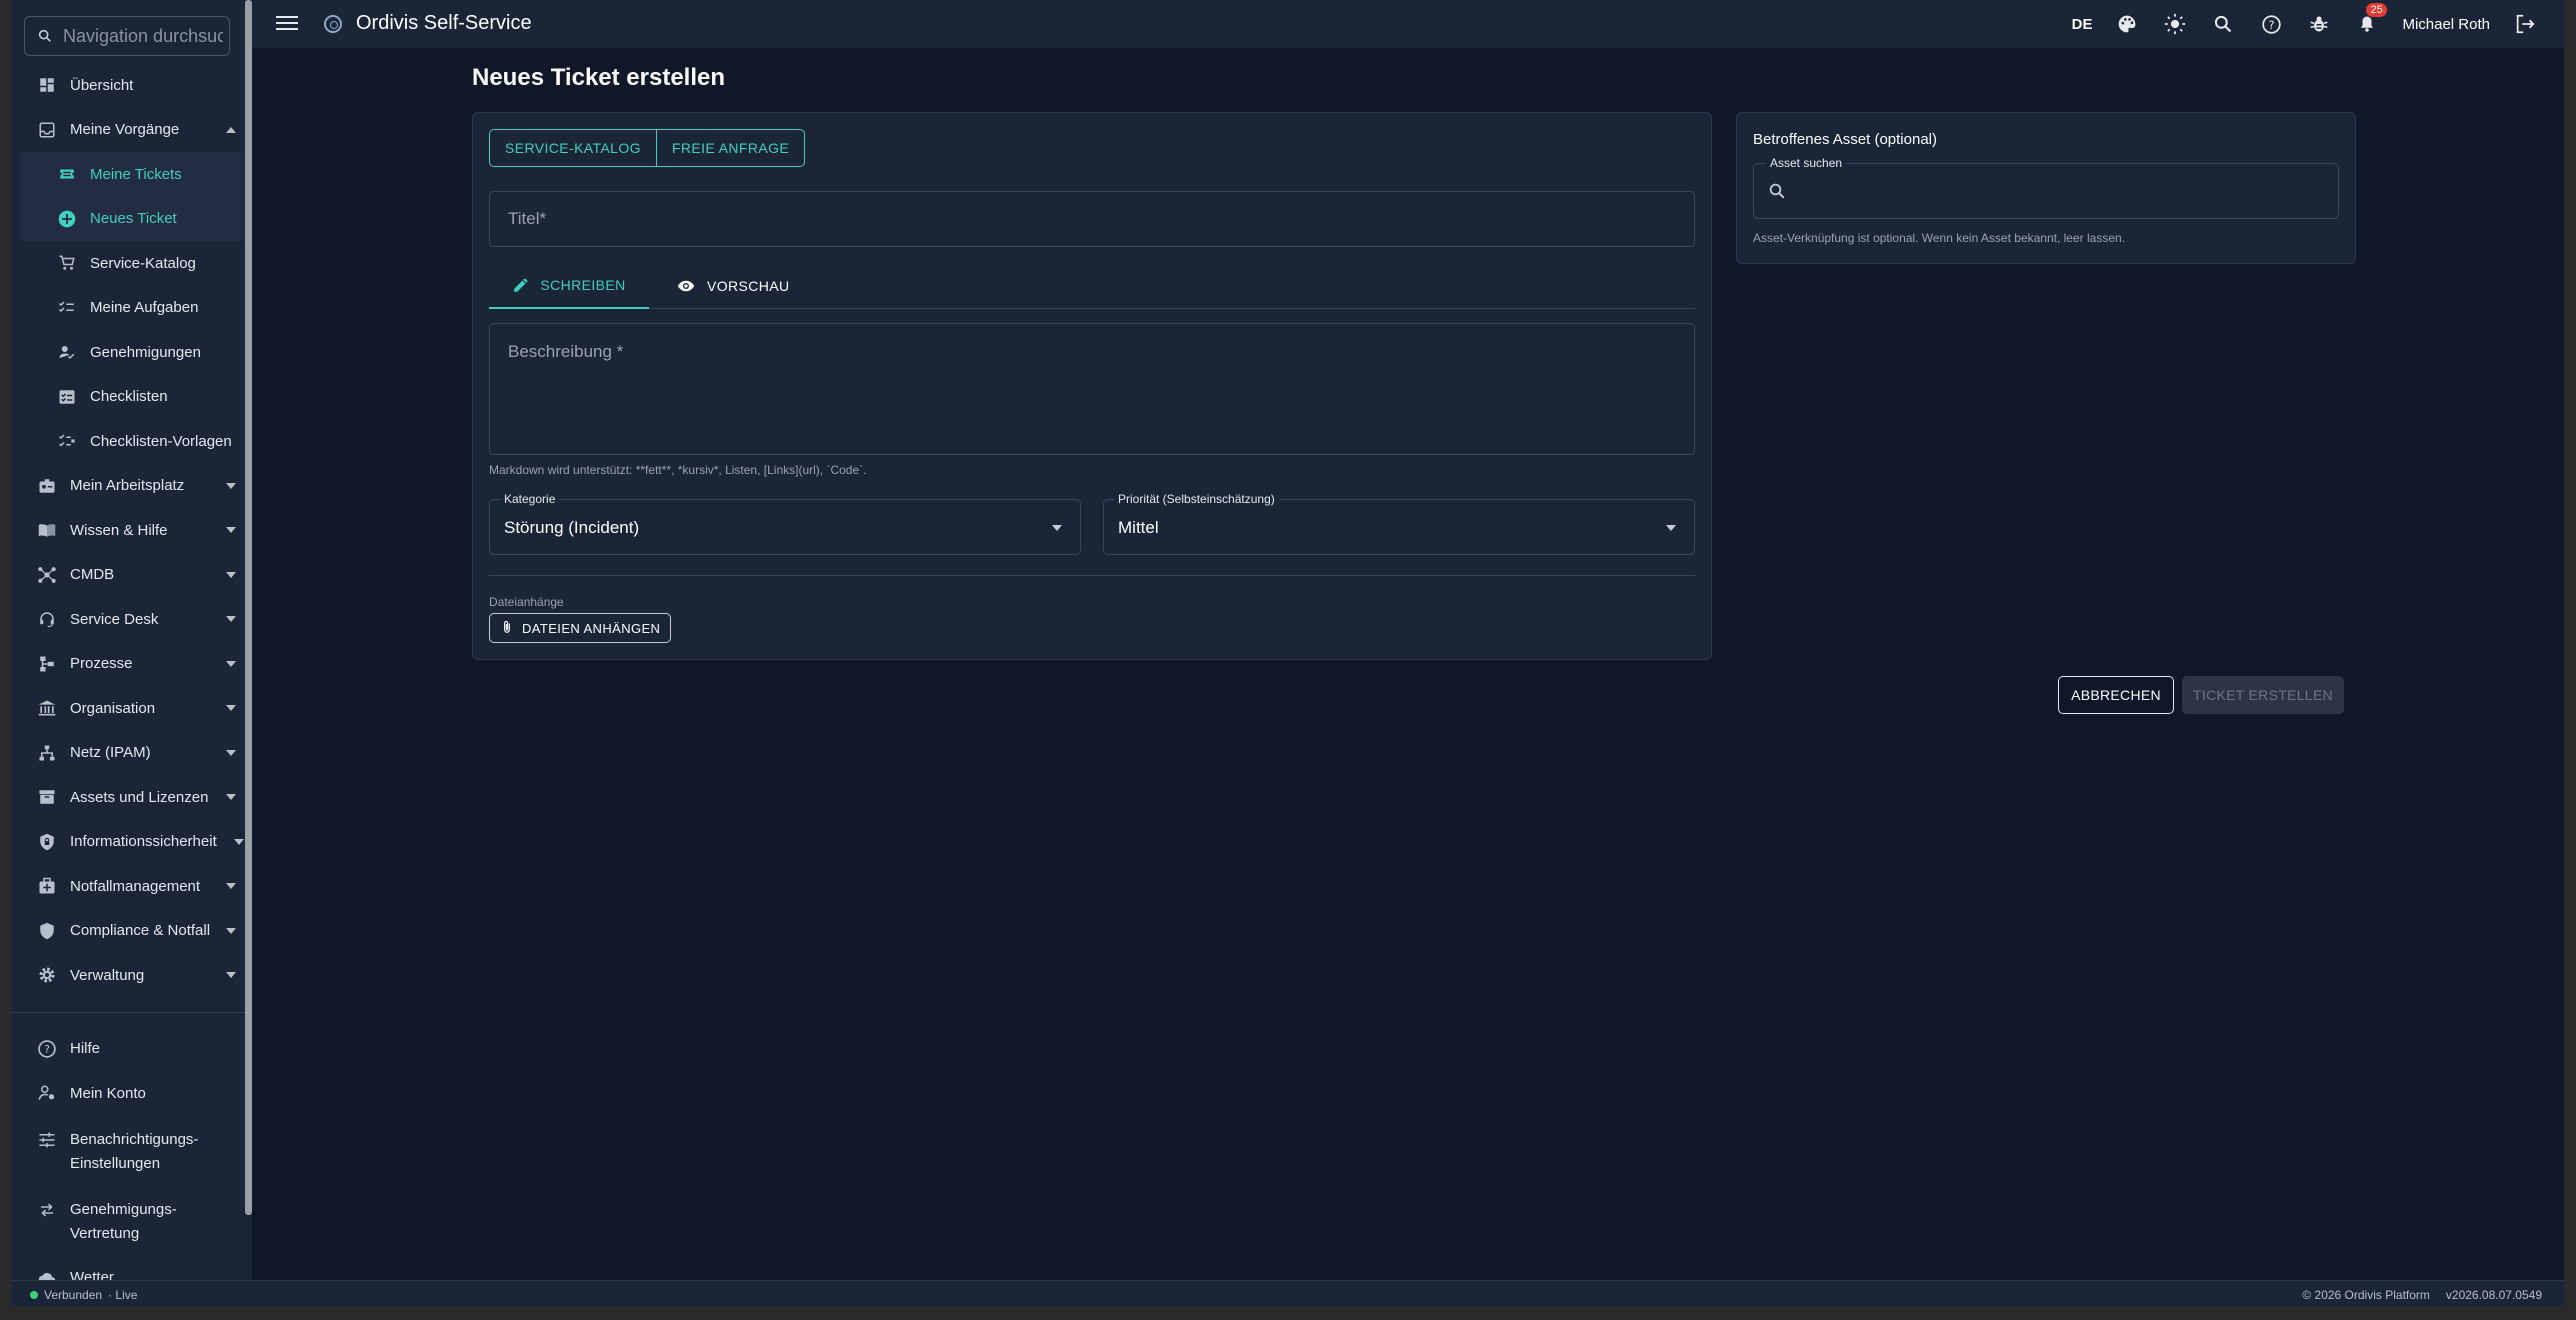 This screenshot has width=2576, height=1320. Describe the element at coordinates (47, 1273) in the screenshot. I see `cloud-icon` at that location.